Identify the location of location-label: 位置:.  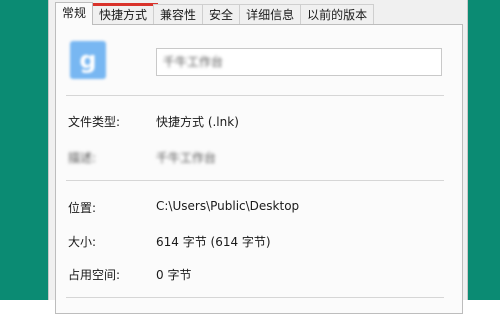
(82, 208).